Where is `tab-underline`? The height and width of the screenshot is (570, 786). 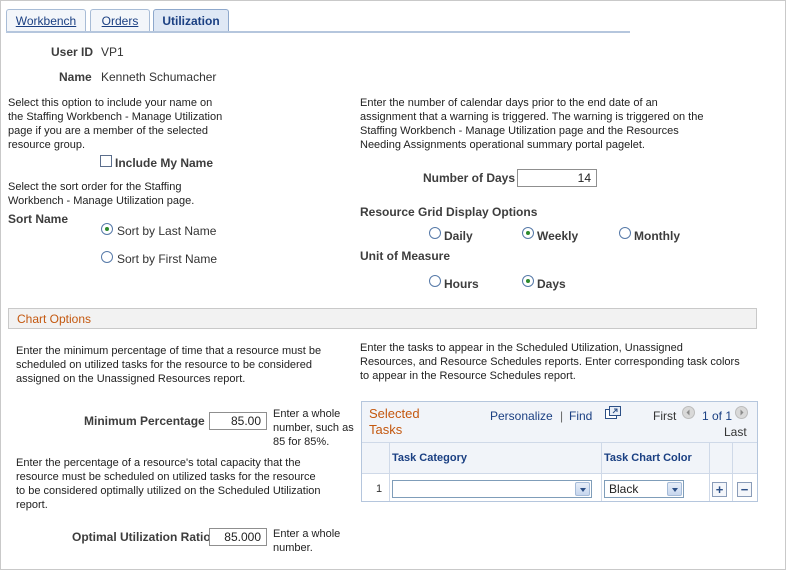
tab-underline is located at coordinates (318, 32).